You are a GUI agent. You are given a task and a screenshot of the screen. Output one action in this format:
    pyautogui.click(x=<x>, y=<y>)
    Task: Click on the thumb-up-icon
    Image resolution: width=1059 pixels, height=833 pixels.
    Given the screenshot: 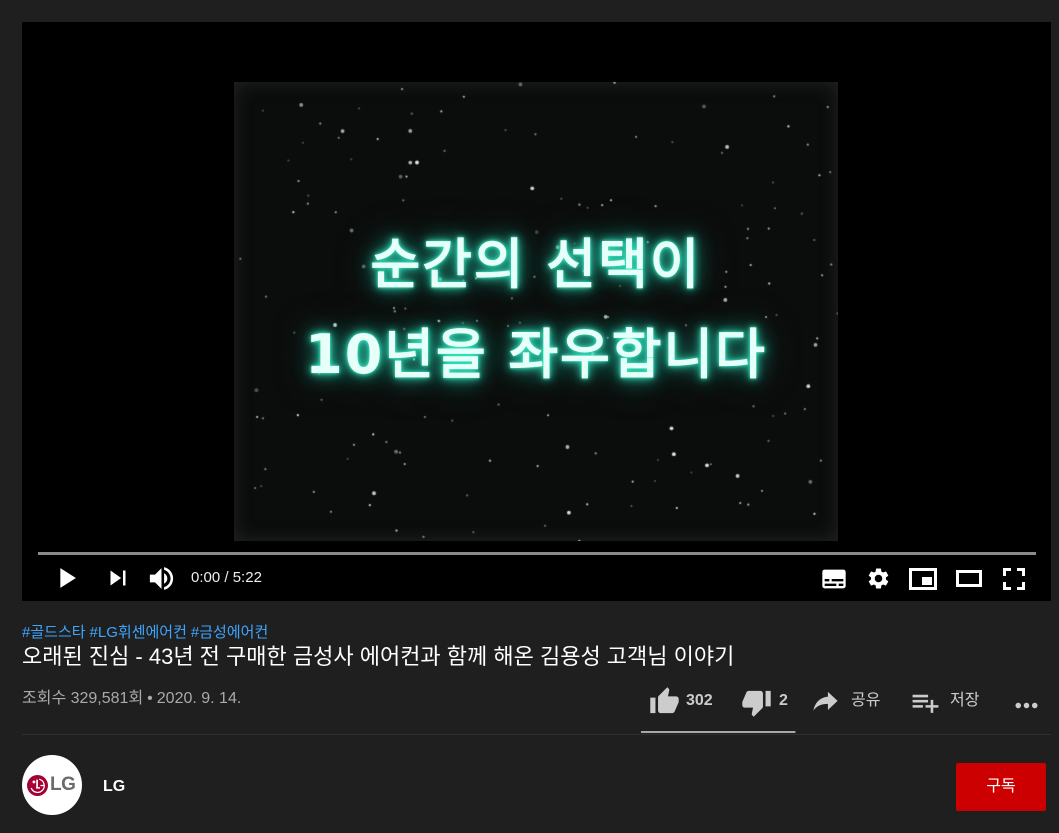 What is the action you would take?
    pyautogui.click(x=664, y=699)
    